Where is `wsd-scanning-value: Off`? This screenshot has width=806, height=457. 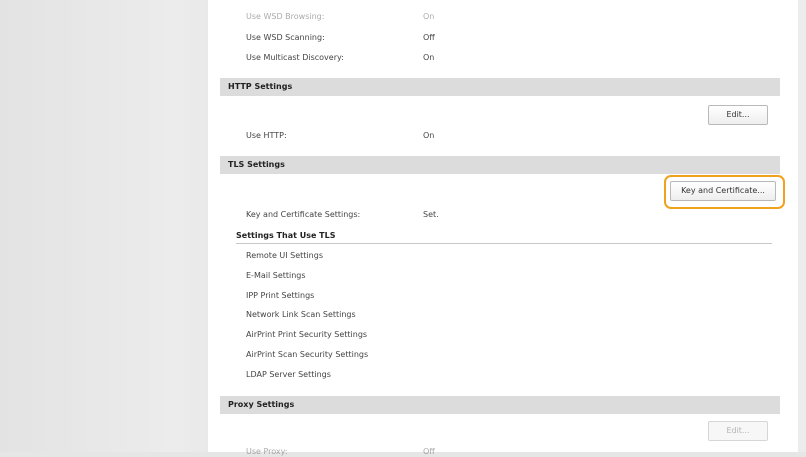
wsd-scanning-value: Off is located at coordinates (429, 37).